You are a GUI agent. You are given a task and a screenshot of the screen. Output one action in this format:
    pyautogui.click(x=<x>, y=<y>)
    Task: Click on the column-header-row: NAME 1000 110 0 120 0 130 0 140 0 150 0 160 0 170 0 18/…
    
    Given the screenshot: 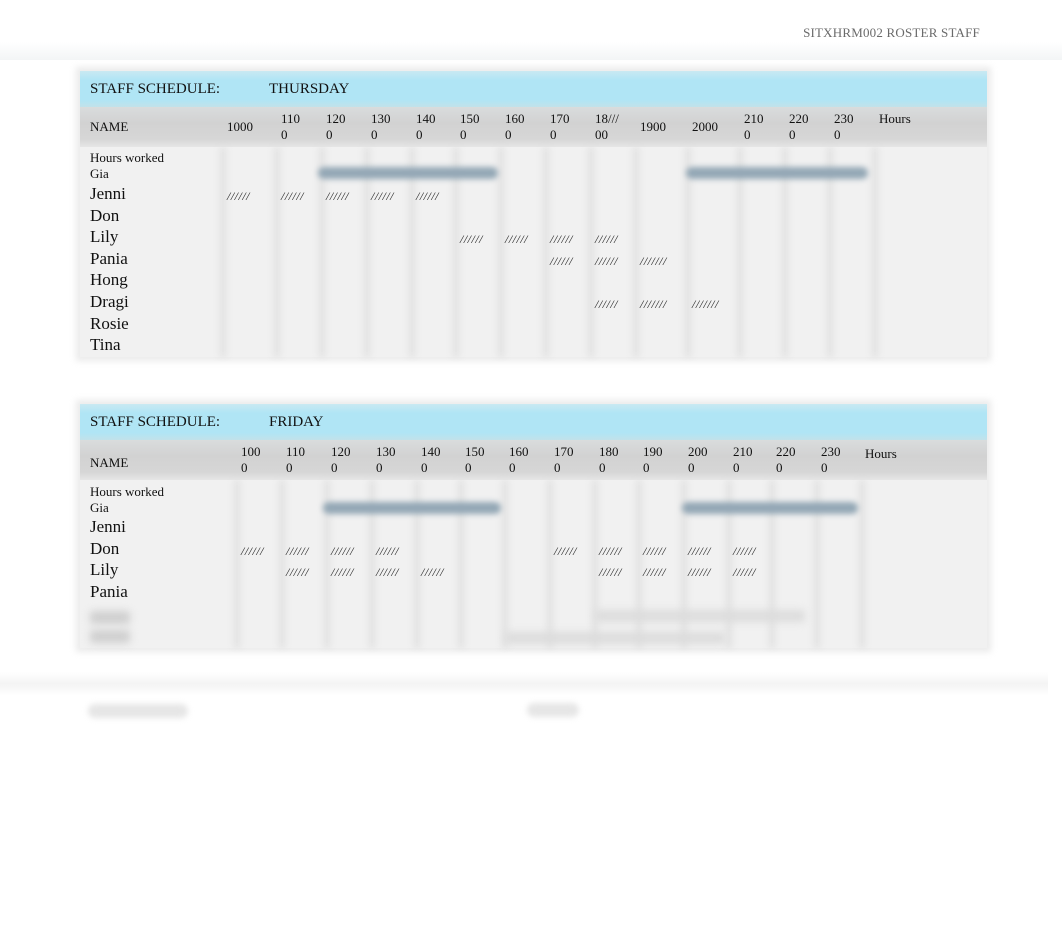 What is the action you would take?
    pyautogui.click(x=533, y=127)
    